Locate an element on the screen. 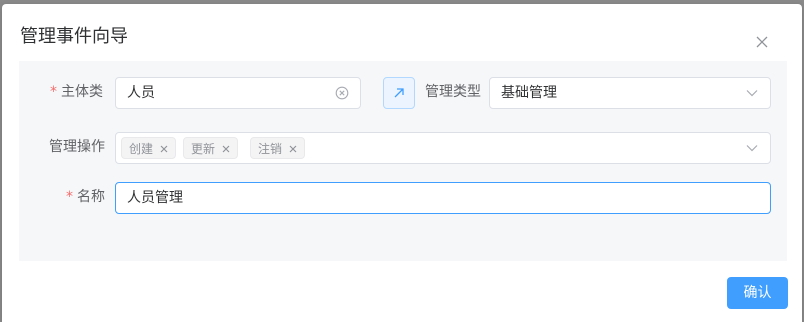 The width and height of the screenshot is (804, 322). name-label: * 名称 is located at coordinates (72, 197).